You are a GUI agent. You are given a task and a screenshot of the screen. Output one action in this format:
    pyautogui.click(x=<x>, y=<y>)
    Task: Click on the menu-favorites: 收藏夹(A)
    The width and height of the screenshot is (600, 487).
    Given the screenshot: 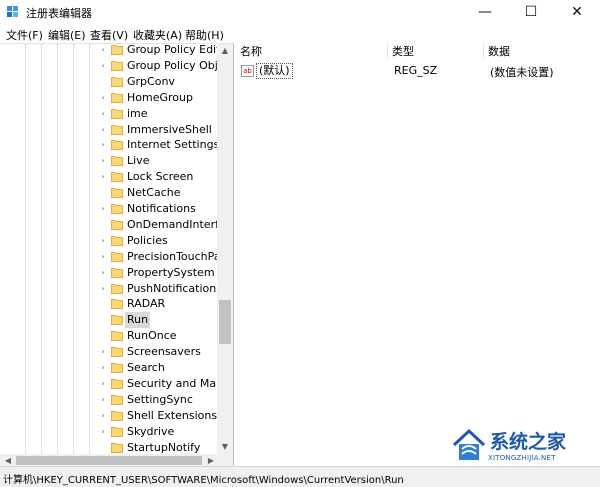 What is the action you would take?
    pyautogui.click(x=157, y=35)
    